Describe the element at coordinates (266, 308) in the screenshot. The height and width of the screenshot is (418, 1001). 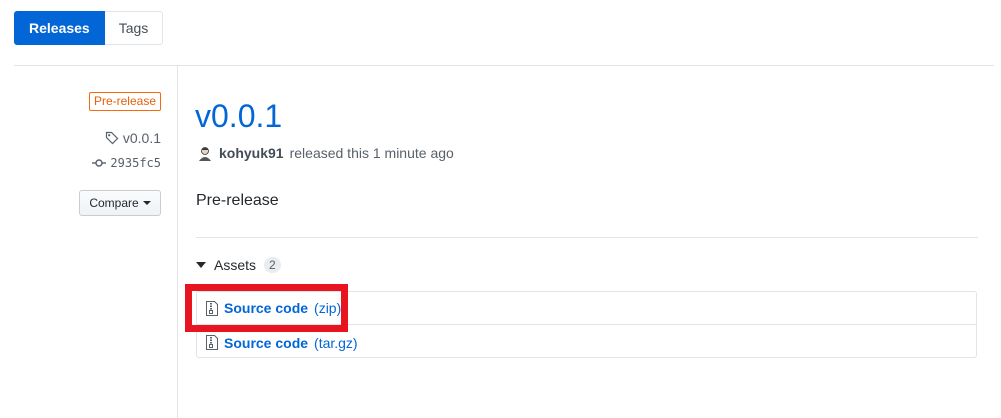
I see `asset-zip-name: Source code` at that location.